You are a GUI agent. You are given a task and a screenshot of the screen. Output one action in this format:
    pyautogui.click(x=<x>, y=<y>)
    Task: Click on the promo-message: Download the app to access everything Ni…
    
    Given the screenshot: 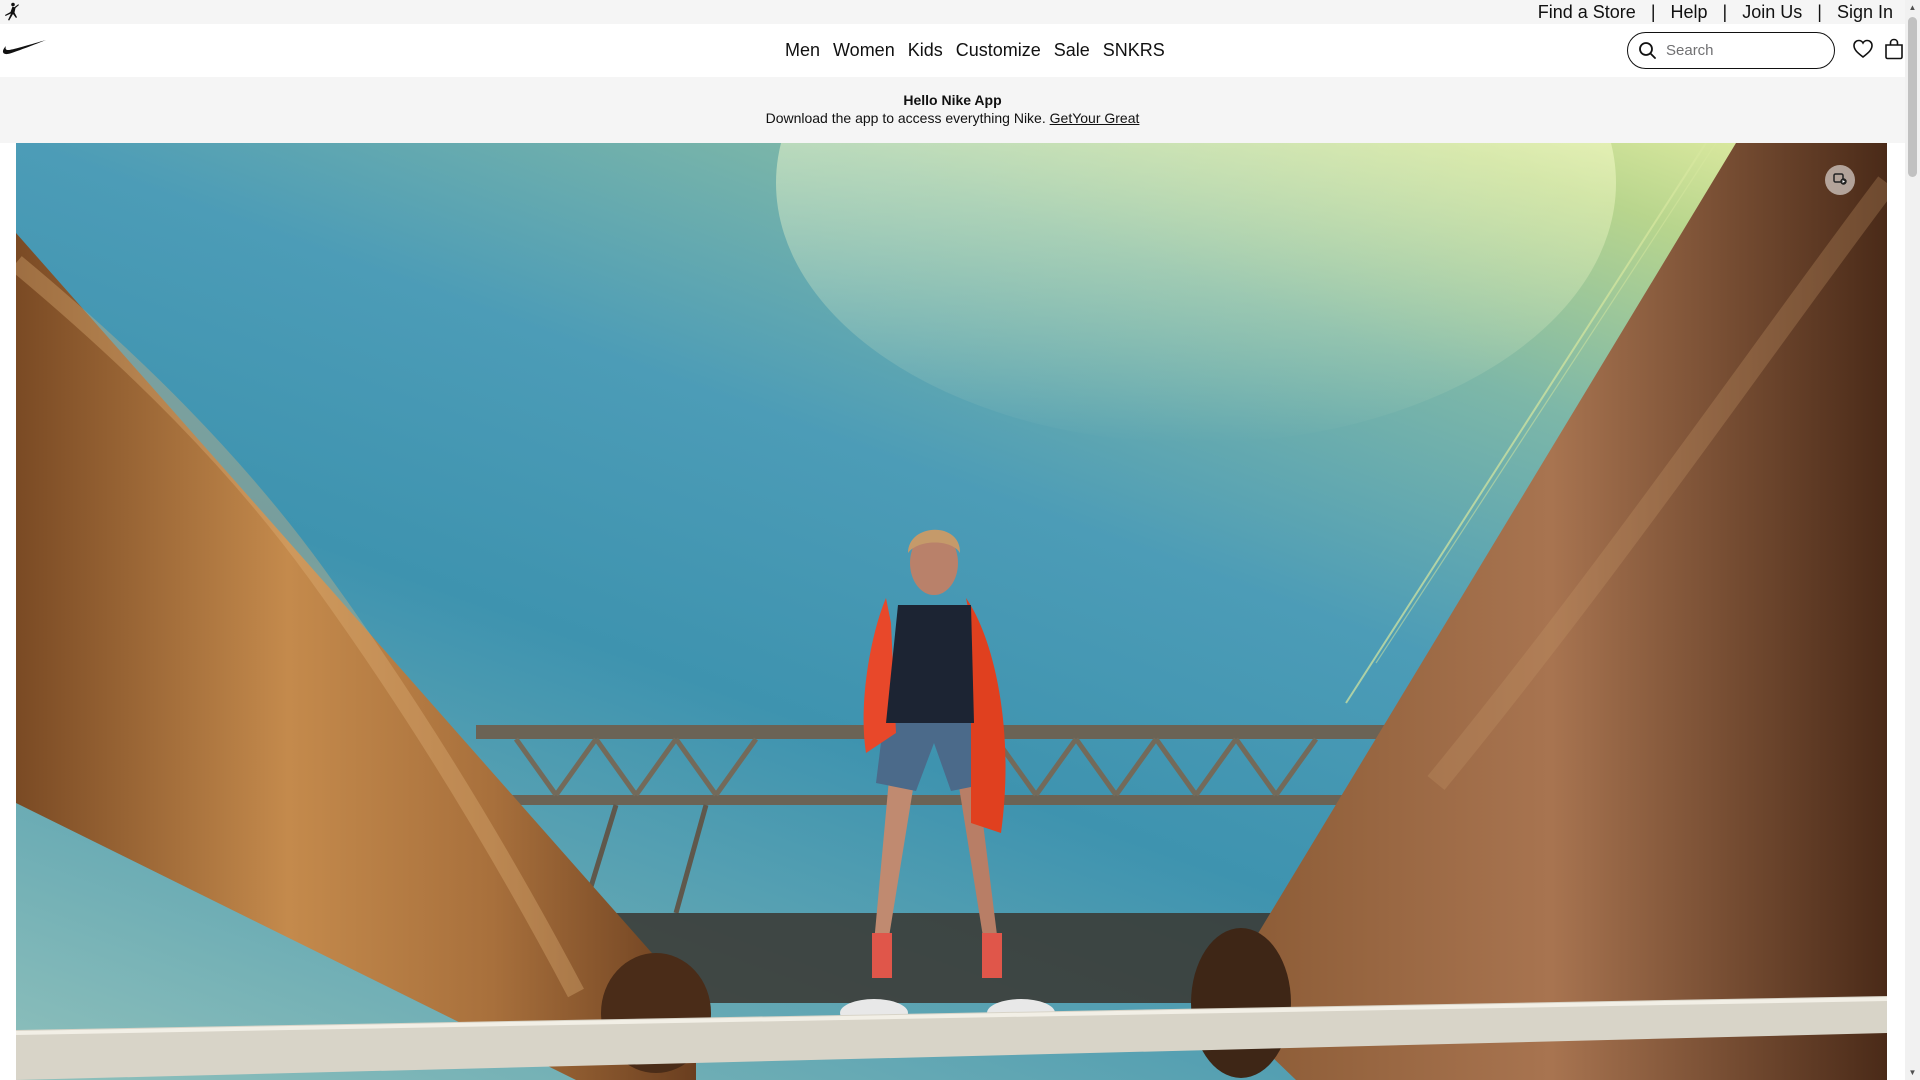 What is the action you would take?
    pyautogui.click(x=905, y=118)
    